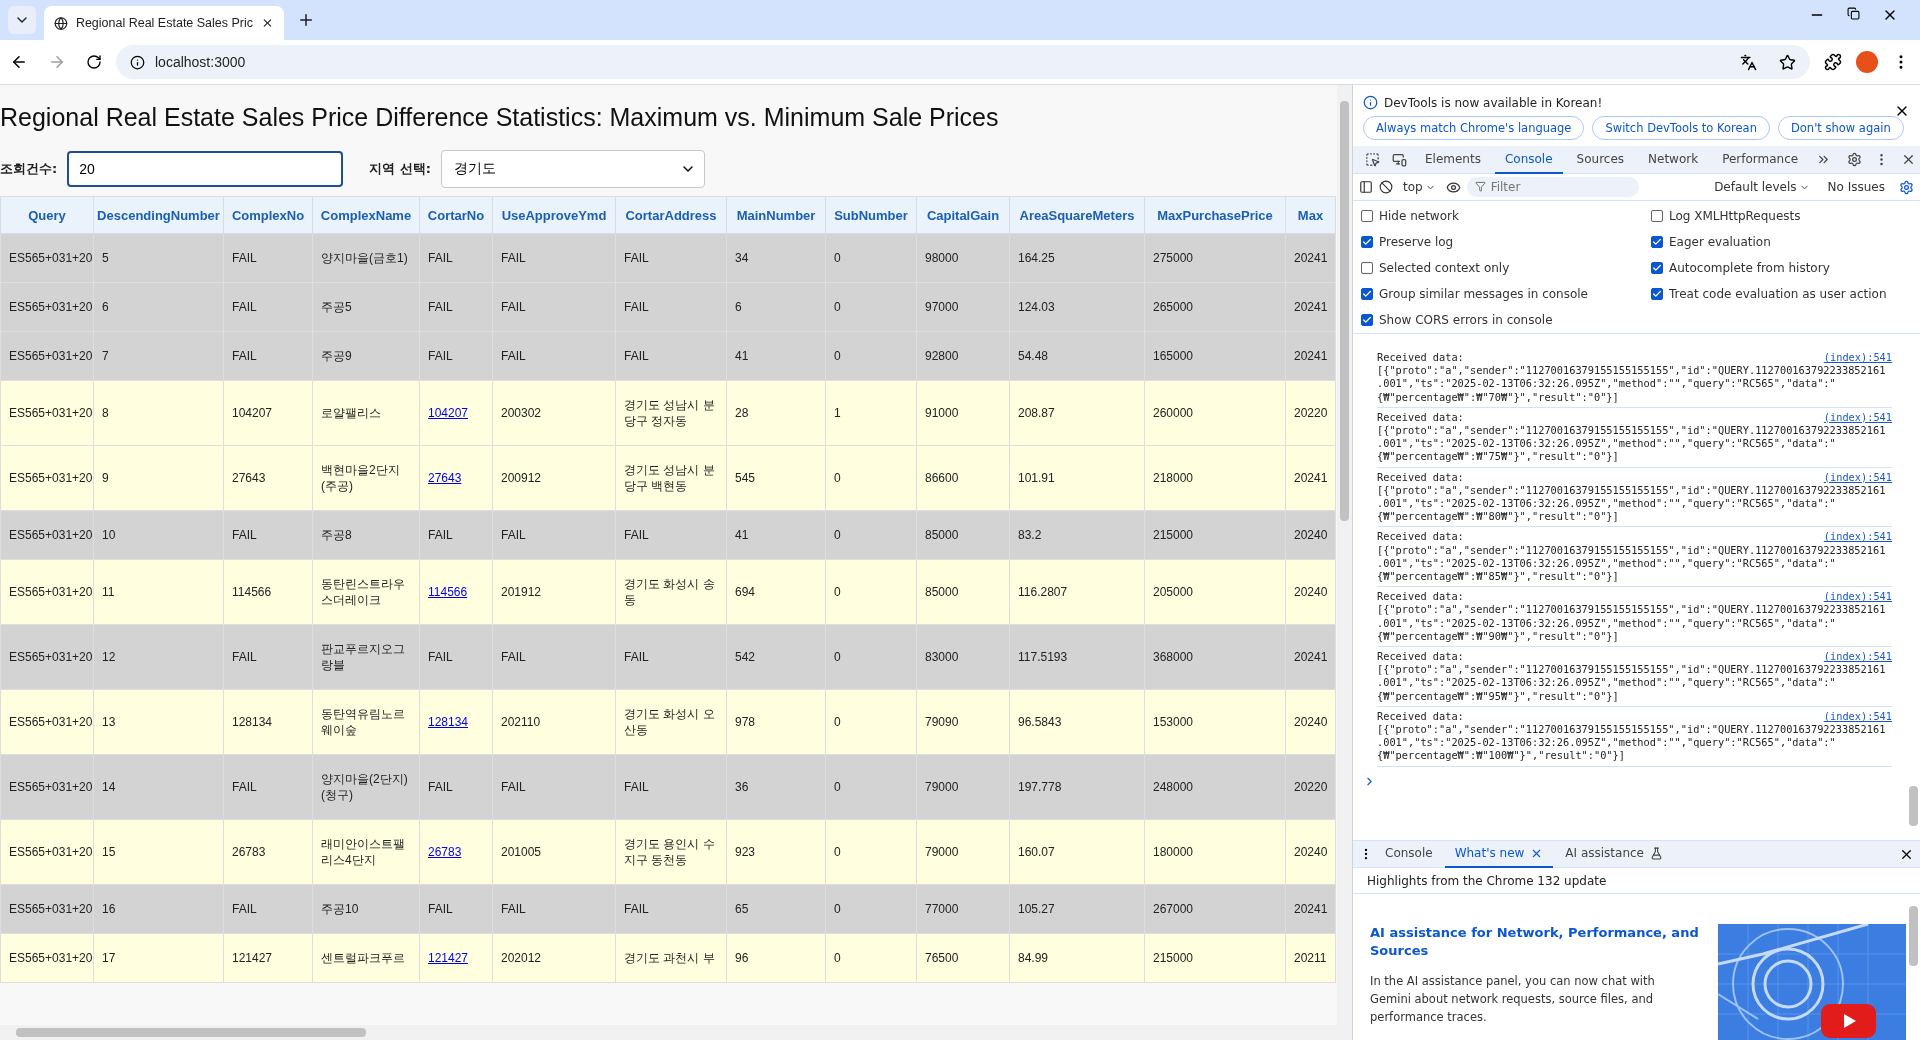 The image size is (1920, 1040). Describe the element at coordinates (1466, 320) in the screenshot. I see `setting-label: Show CORS errors in console` at that location.